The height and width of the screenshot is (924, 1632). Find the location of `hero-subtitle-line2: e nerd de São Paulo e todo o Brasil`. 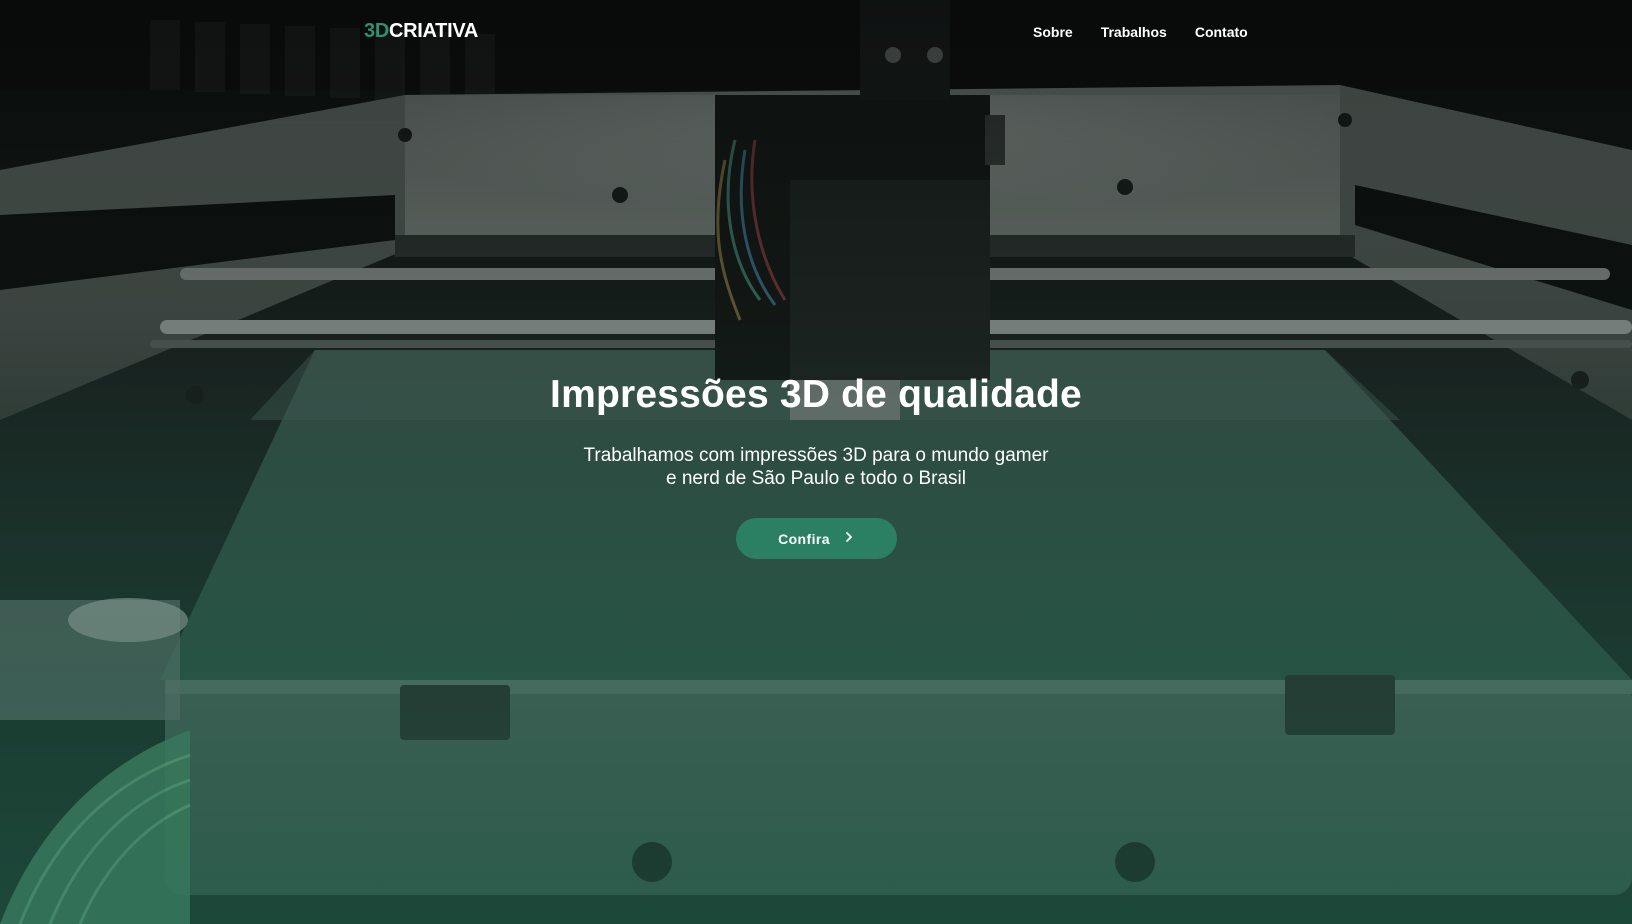

hero-subtitle-line2: e nerd de São Paulo e todo o Brasil is located at coordinates (816, 478).